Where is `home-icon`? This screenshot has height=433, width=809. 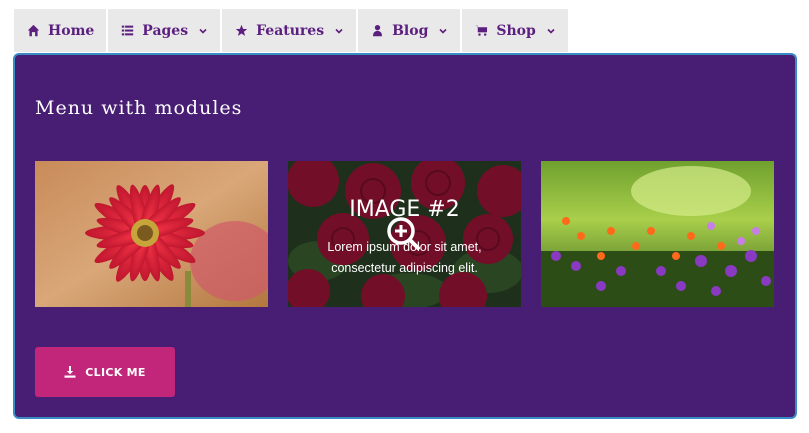
home-icon is located at coordinates (33, 31).